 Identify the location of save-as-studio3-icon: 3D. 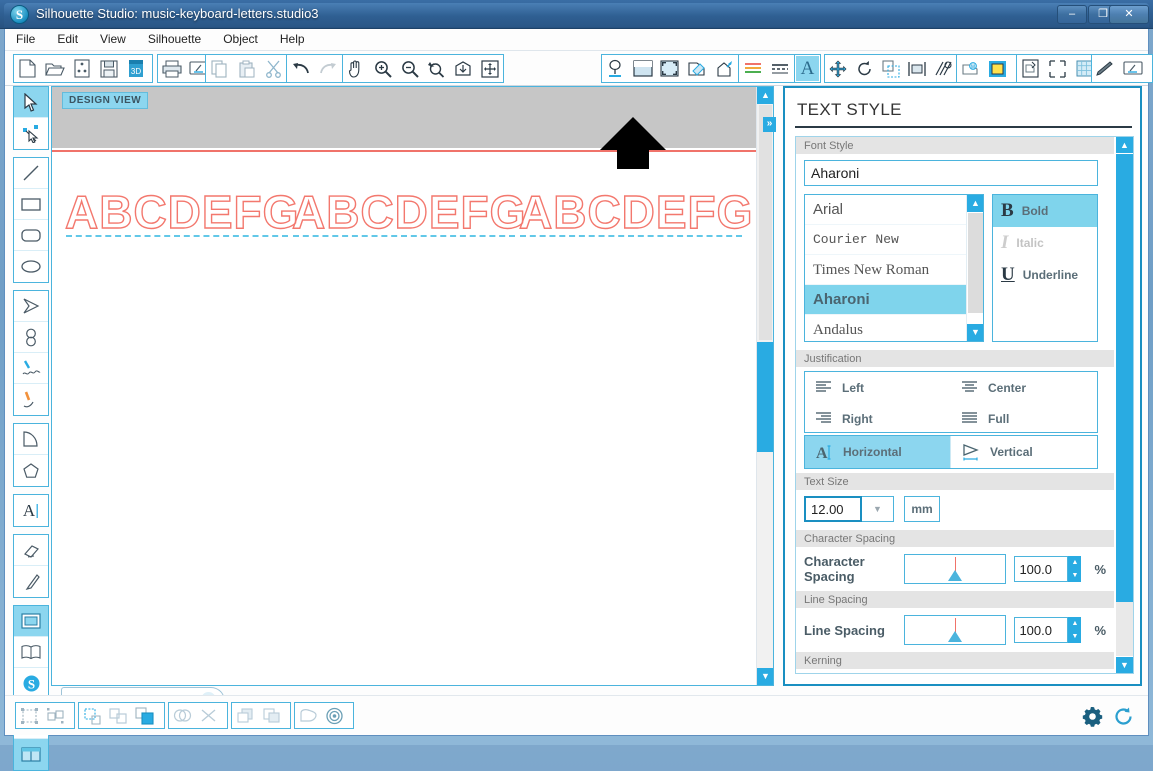
(135, 68).